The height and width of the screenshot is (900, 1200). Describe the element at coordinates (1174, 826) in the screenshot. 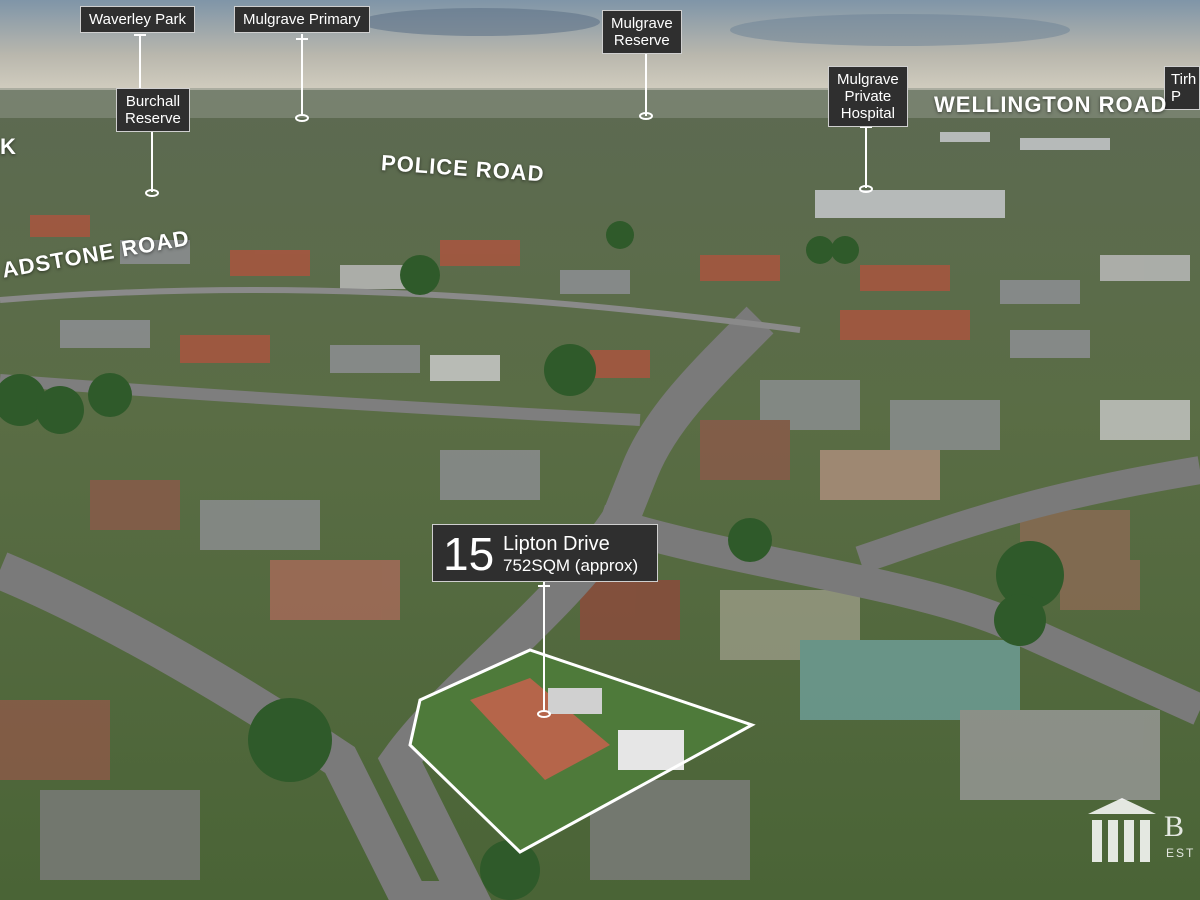

I see `agency-watermark-text: B` at that location.